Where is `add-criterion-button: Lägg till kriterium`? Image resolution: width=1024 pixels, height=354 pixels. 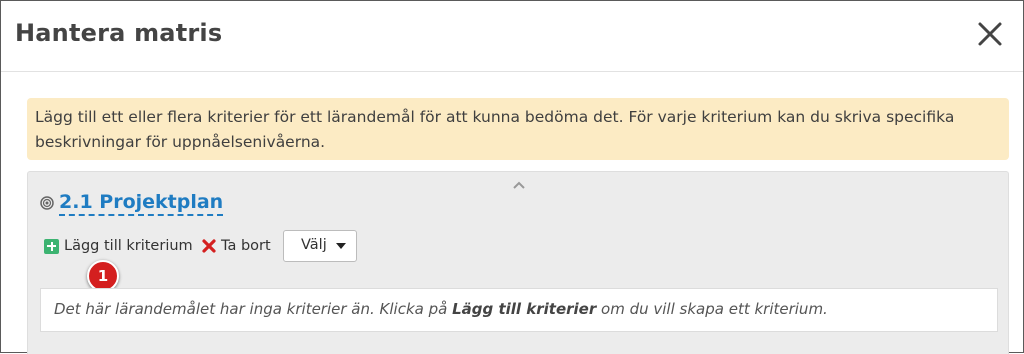 add-criterion-button: Lägg till kriterium is located at coordinates (118, 246).